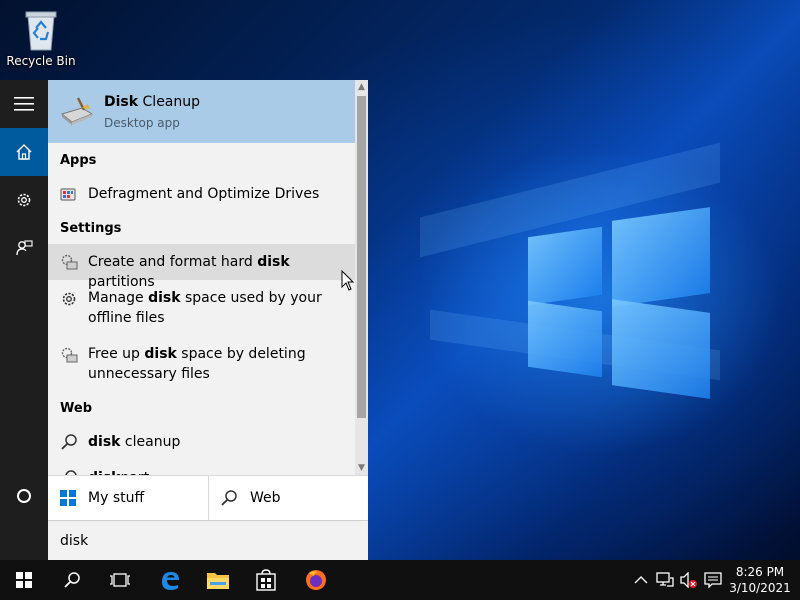  Describe the element at coordinates (77, 111) in the screenshot. I see `disk-cleanup-icon` at that location.